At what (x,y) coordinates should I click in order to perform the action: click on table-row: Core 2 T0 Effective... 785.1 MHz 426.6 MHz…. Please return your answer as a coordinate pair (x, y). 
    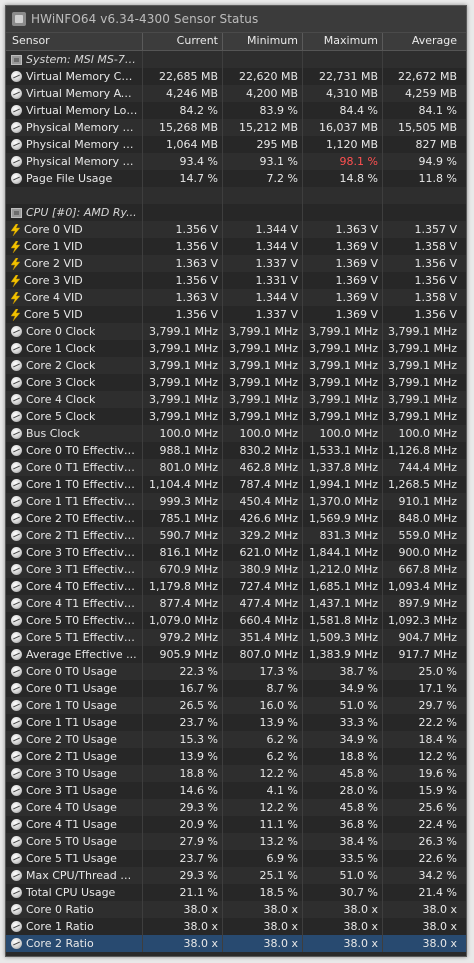
    Looking at the image, I should click on (236, 518).